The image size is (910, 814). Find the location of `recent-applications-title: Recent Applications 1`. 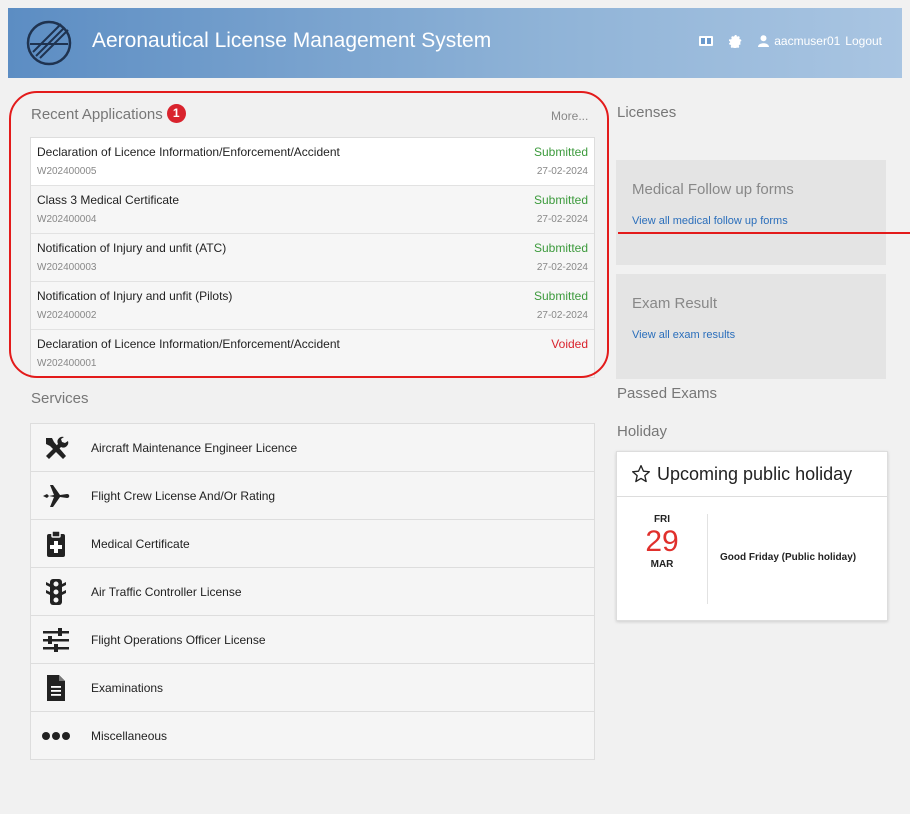

recent-applications-title: Recent Applications 1 is located at coordinates (108, 113).